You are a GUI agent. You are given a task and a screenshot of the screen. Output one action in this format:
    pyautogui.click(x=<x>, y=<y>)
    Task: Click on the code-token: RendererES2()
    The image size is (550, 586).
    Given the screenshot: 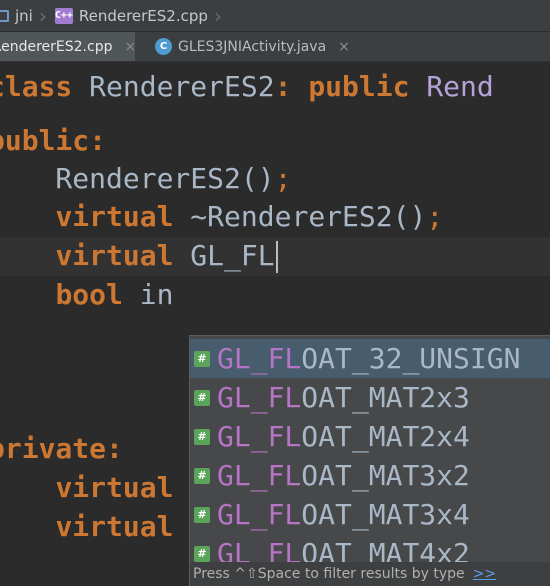 What is the action you would take?
    pyautogui.click(x=137, y=178)
    